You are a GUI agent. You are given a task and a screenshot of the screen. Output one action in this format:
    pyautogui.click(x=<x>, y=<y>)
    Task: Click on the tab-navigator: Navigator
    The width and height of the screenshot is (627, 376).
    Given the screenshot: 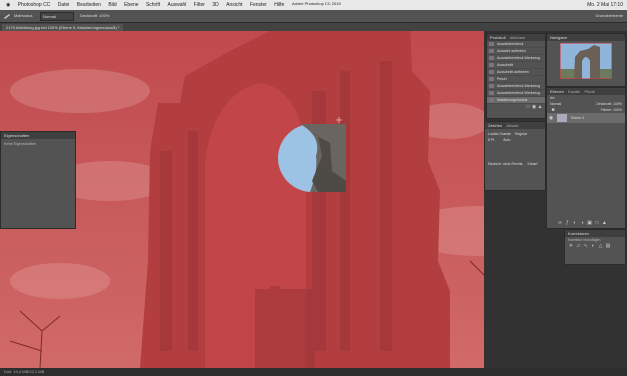 What is the action you would take?
    pyautogui.click(x=586, y=37)
    